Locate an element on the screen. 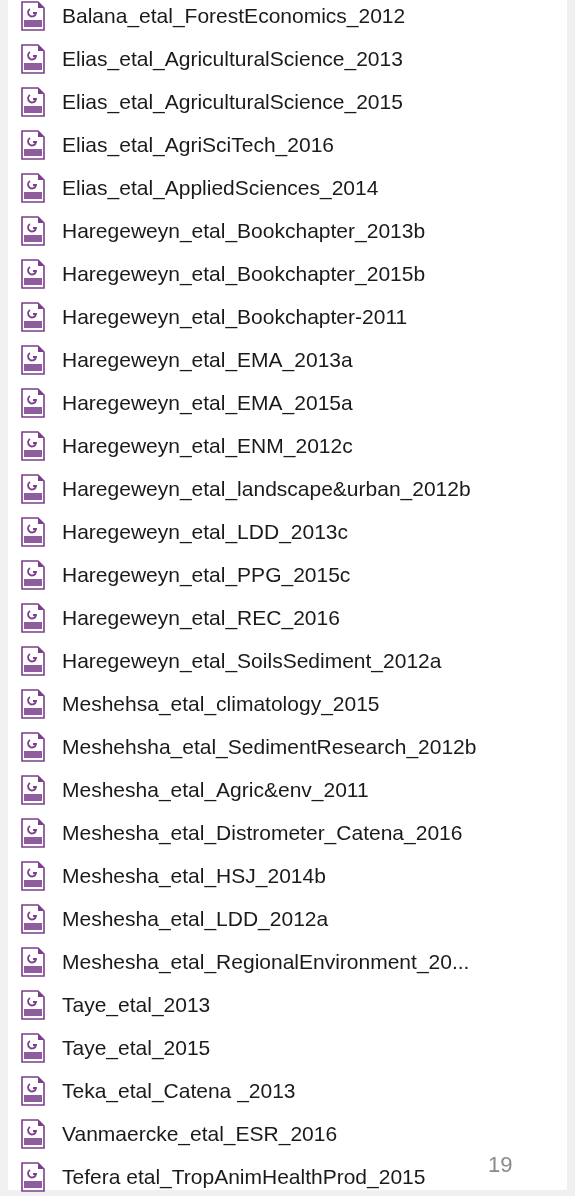 The image size is (575, 1196). file-name: Haregeweyn_etal_Bookchapter_2015b is located at coordinates (244, 273).